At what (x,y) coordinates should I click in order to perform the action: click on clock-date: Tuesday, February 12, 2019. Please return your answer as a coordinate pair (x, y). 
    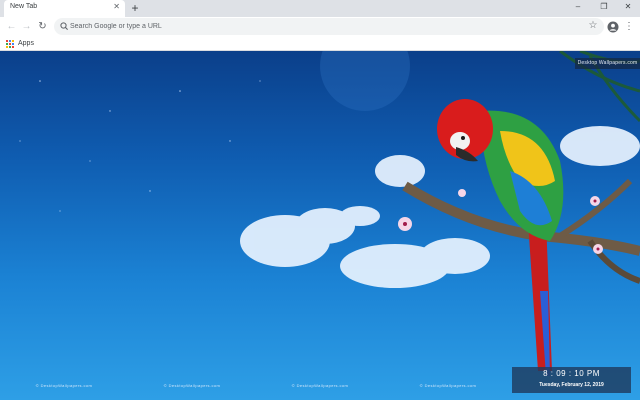
    Looking at the image, I should click on (571, 385).